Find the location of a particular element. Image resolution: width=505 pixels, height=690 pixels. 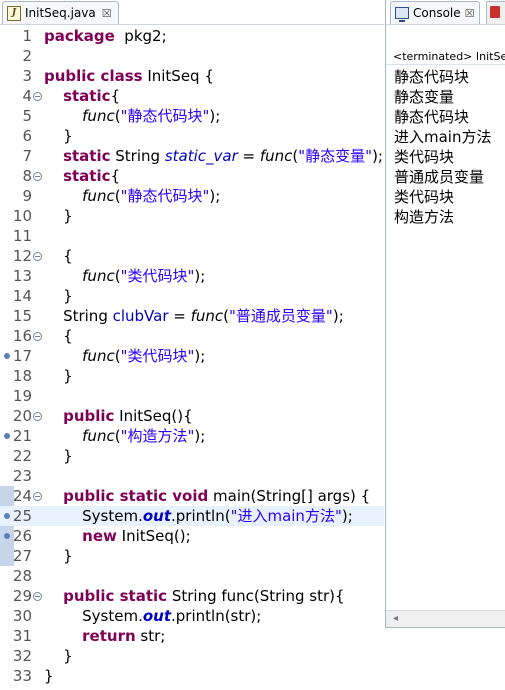

code-token: public static void is located at coordinates (136, 496).